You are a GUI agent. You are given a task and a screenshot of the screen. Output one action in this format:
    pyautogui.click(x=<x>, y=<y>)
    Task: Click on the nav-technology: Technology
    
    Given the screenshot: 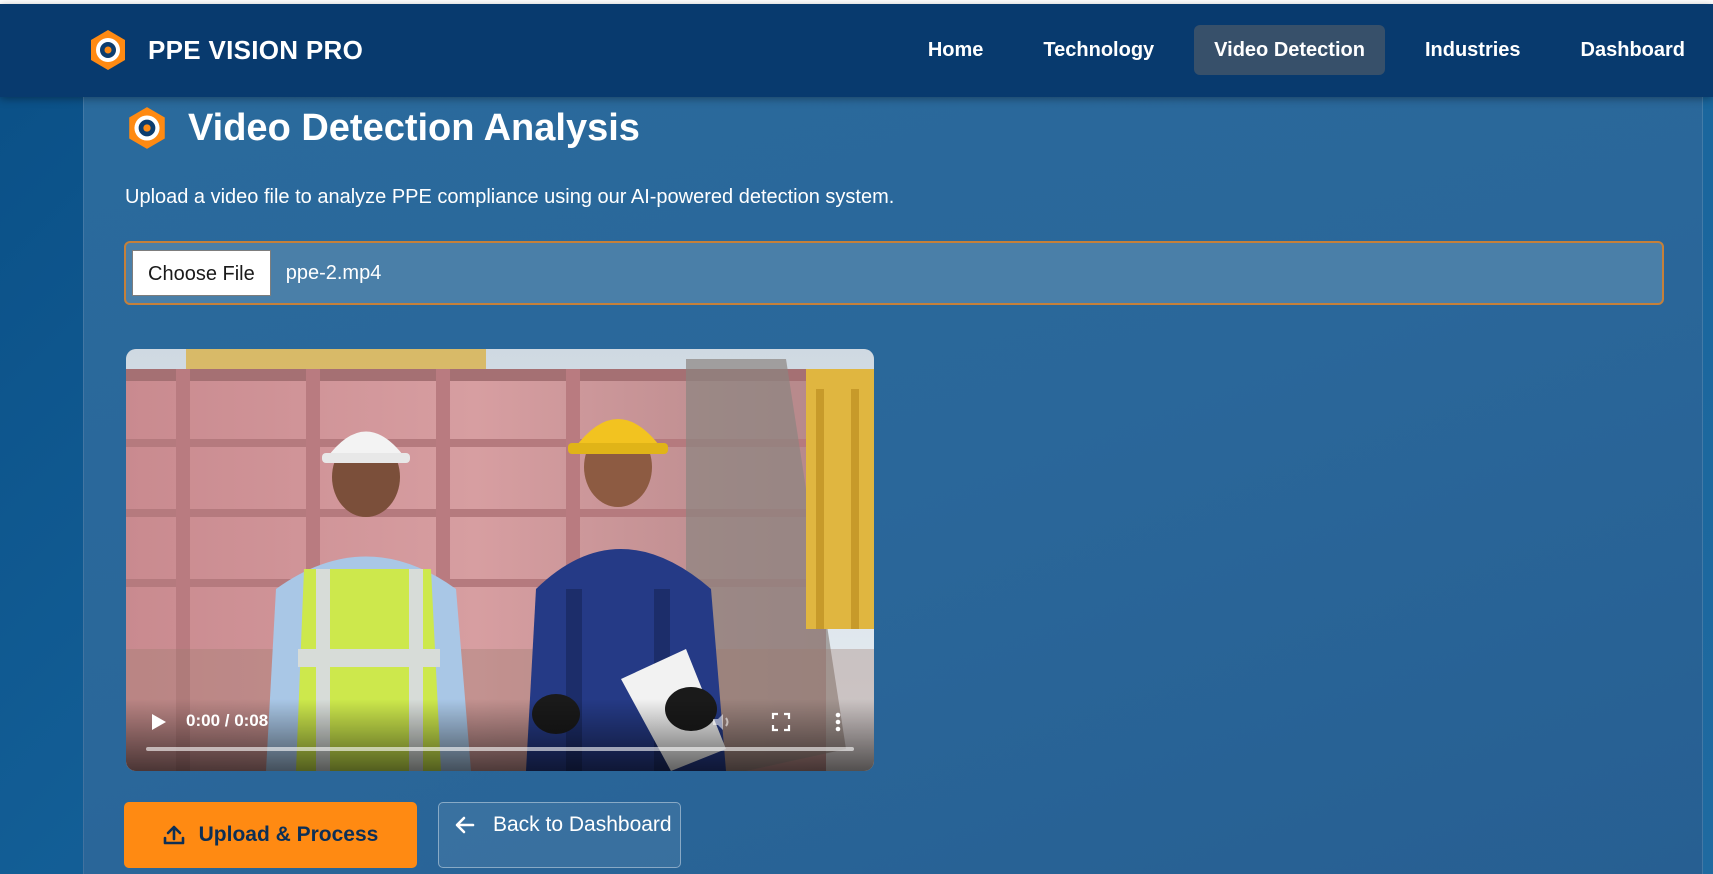 What is the action you would take?
    pyautogui.click(x=1098, y=50)
    